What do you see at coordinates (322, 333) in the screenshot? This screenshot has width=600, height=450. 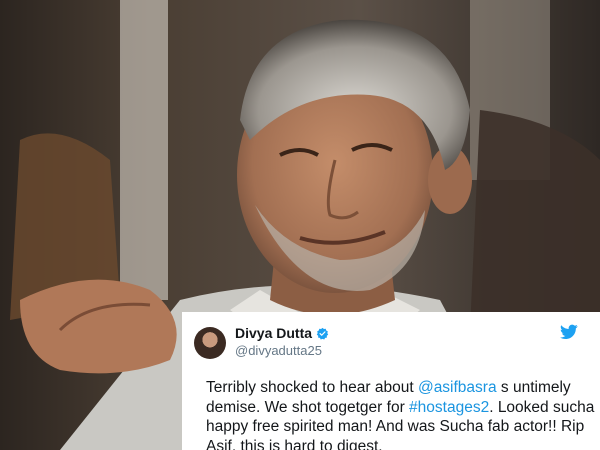 I see `verified-badge-icon` at bounding box center [322, 333].